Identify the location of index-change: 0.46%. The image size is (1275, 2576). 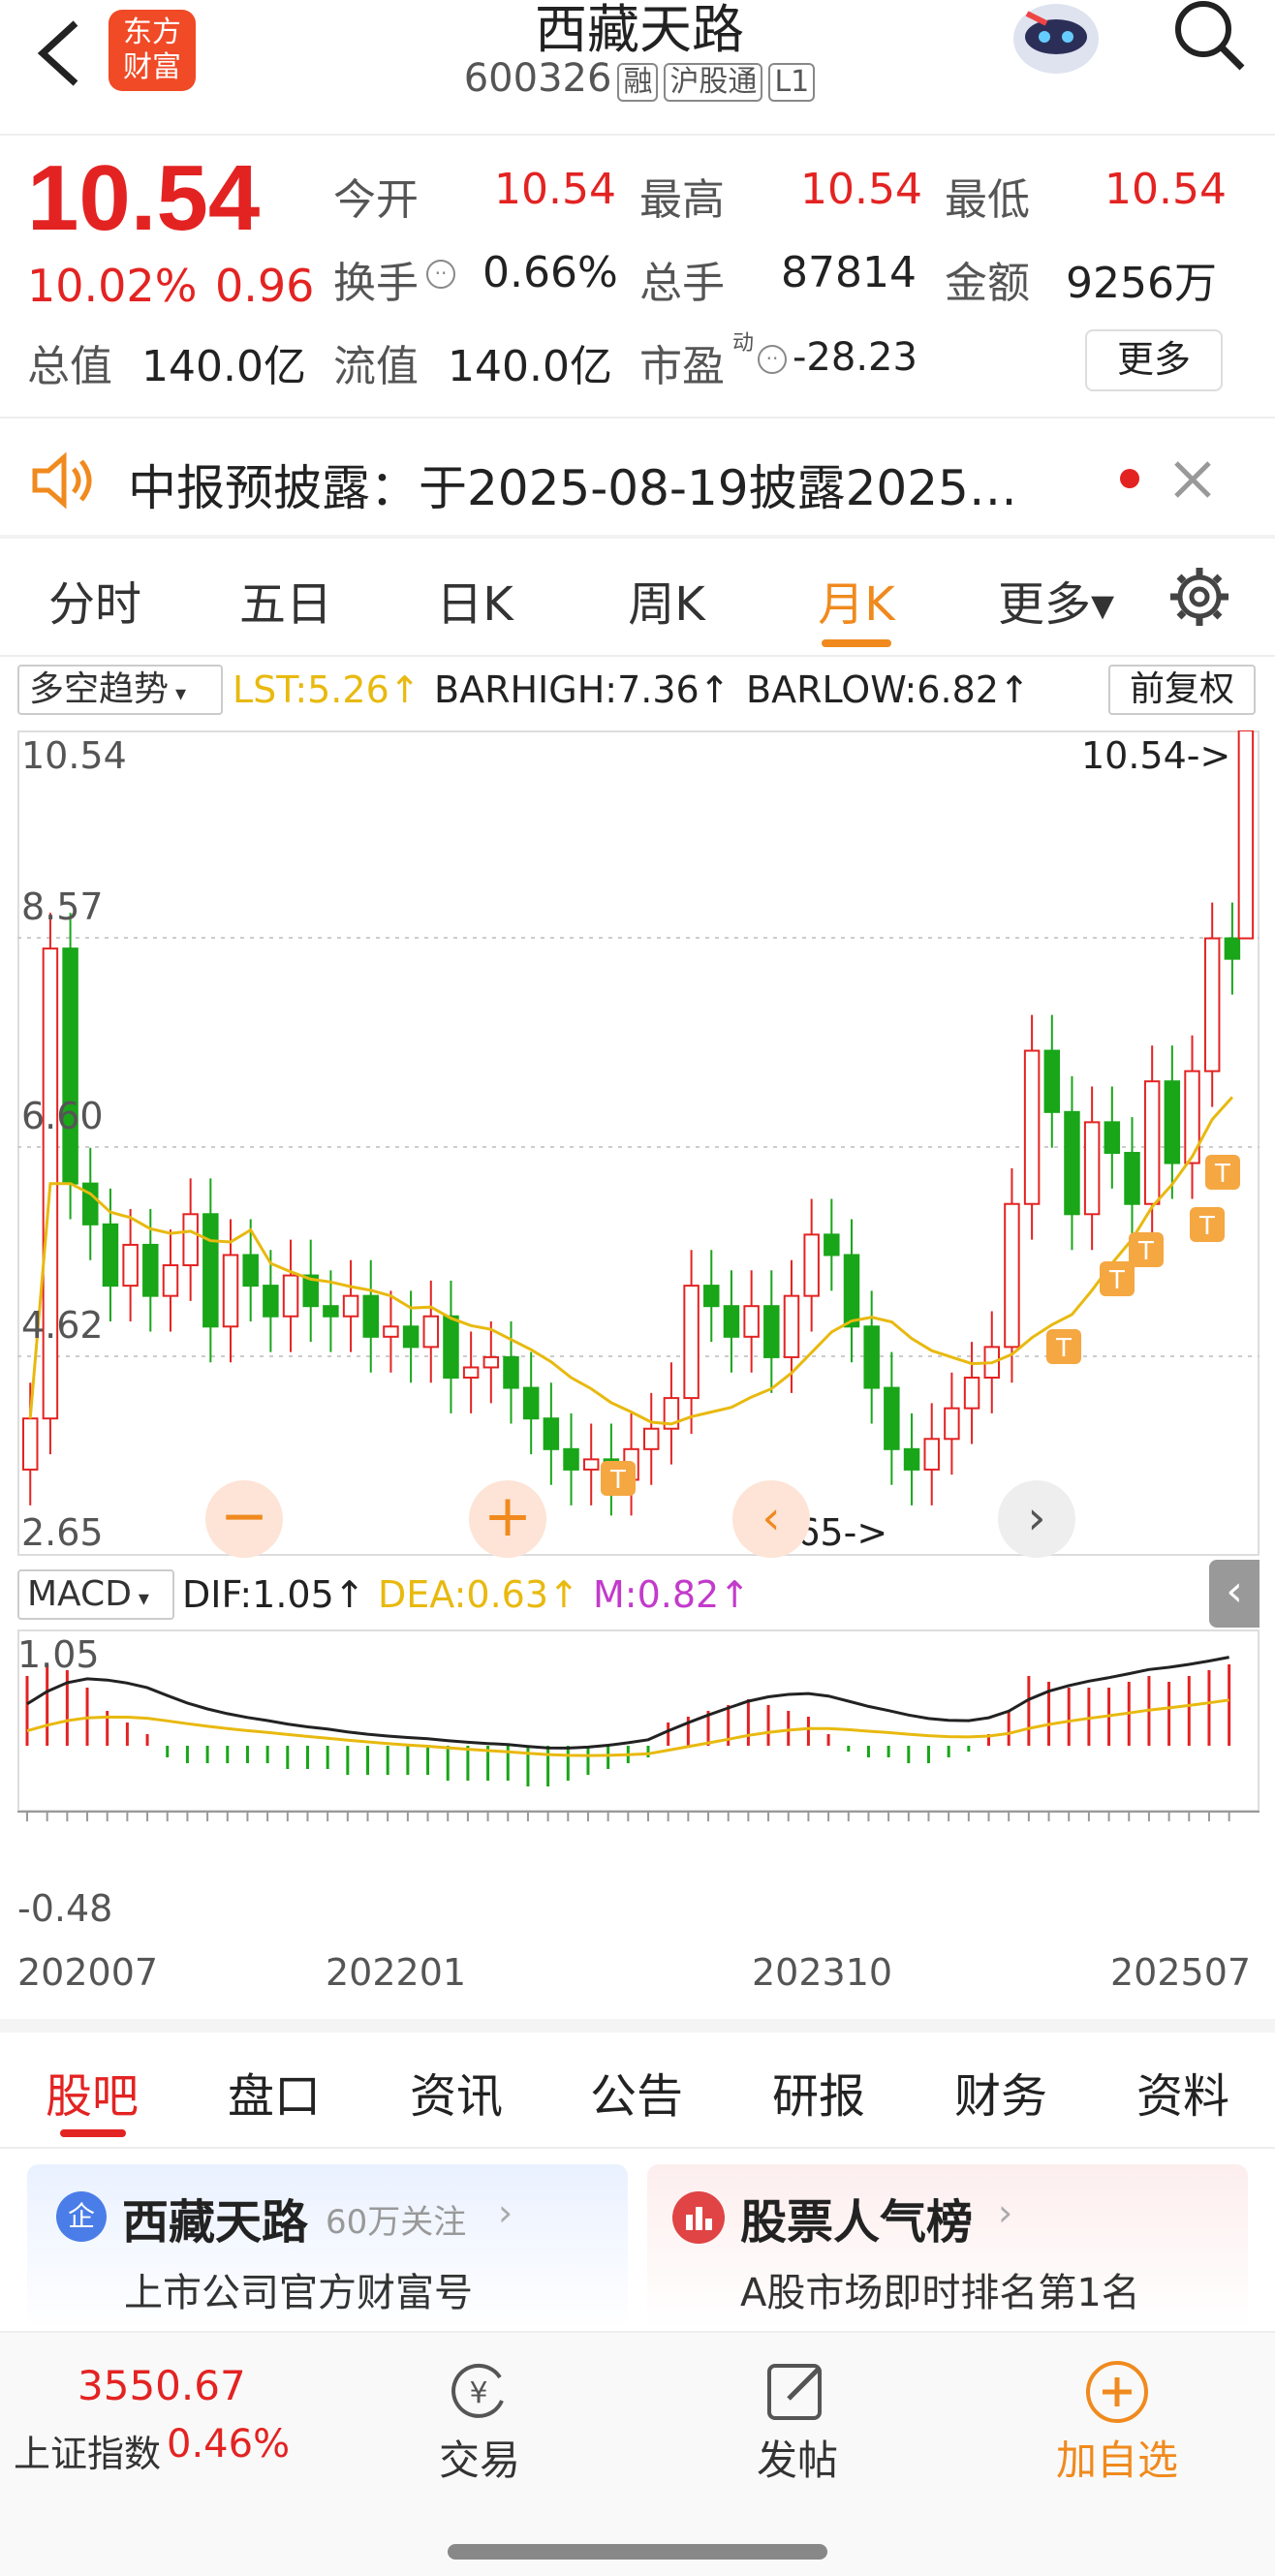
(229, 2444).